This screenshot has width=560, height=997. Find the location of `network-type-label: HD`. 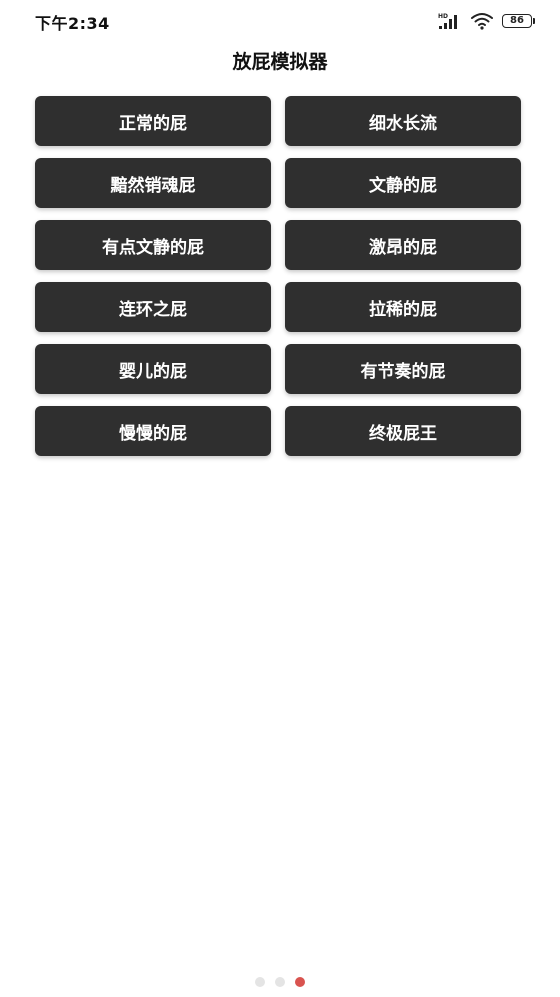

network-type-label: HD is located at coordinates (443, 16).